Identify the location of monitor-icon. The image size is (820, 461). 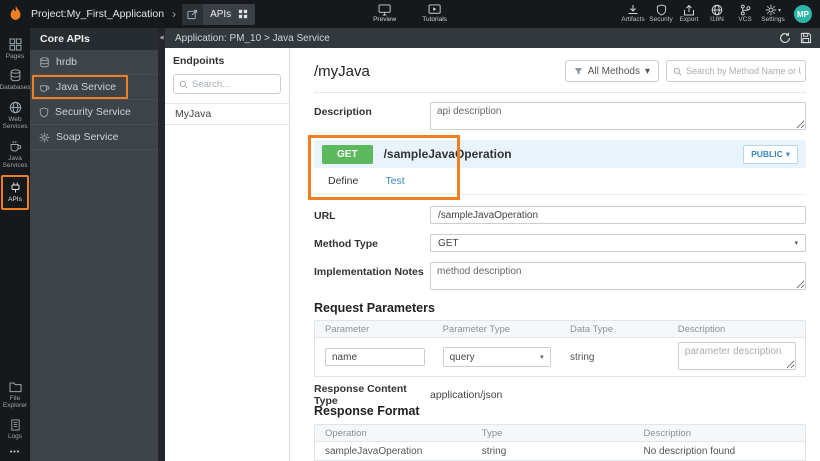
(384, 10).